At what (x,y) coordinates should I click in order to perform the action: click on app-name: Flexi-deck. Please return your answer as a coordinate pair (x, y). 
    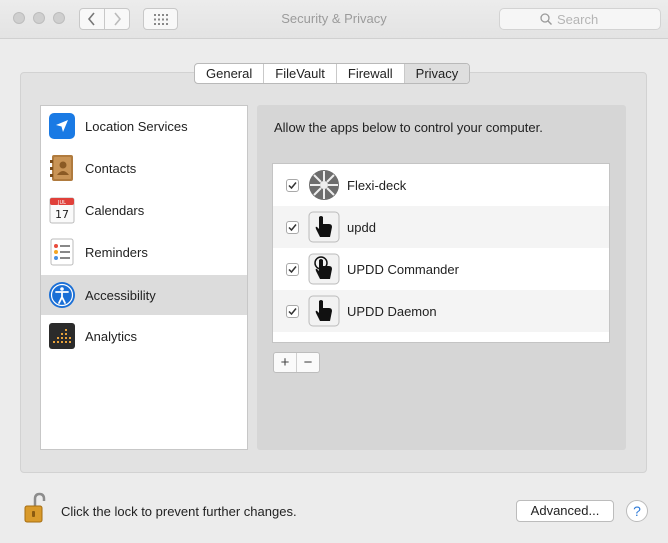
    Looking at the image, I should click on (377, 185).